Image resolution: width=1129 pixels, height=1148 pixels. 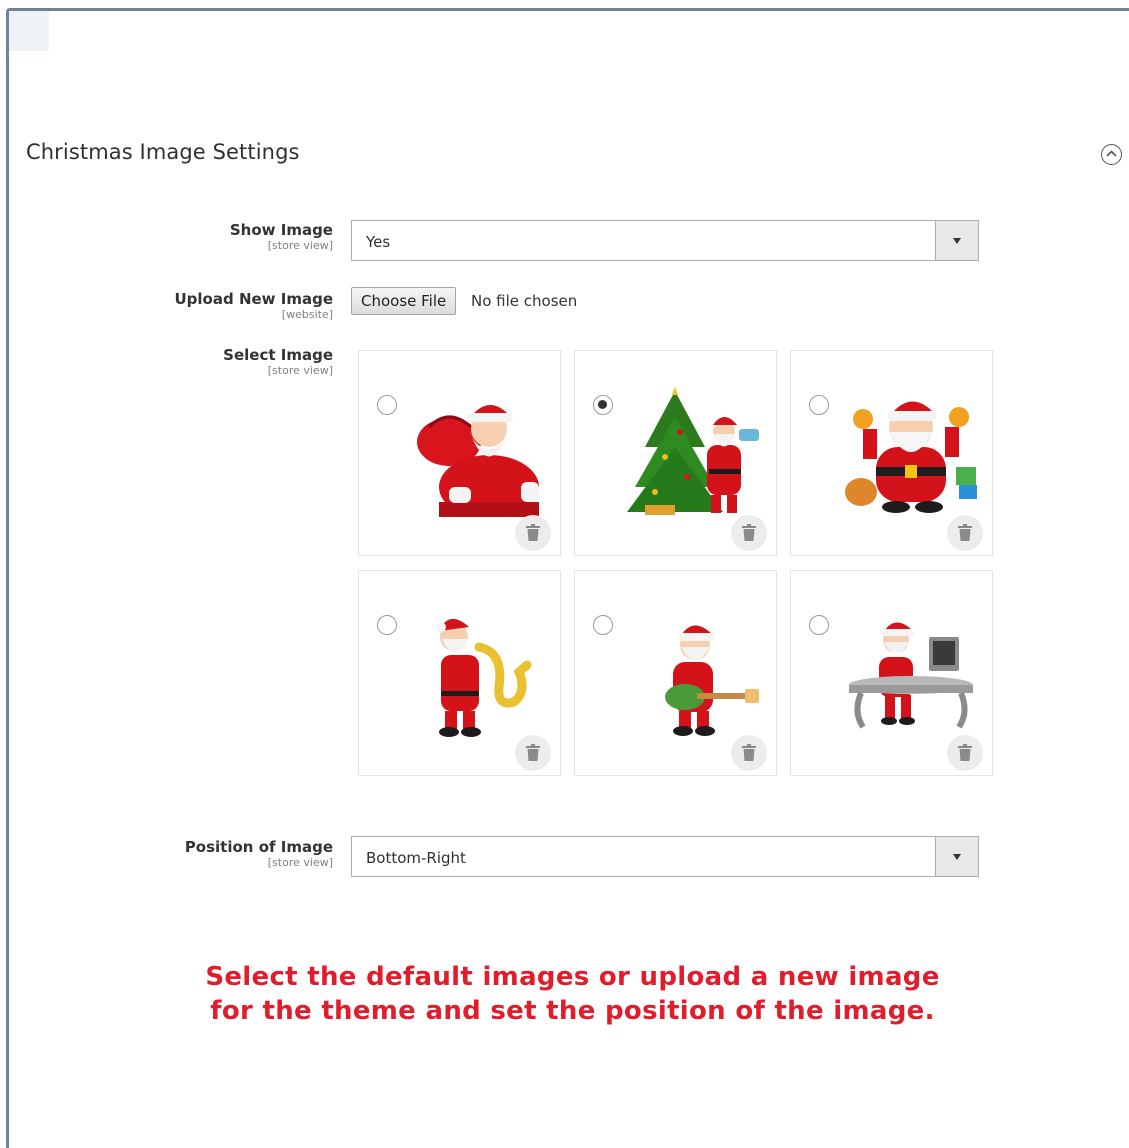 I want to click on upload-image-label: Upload New Image, so click(x=254, y=299).